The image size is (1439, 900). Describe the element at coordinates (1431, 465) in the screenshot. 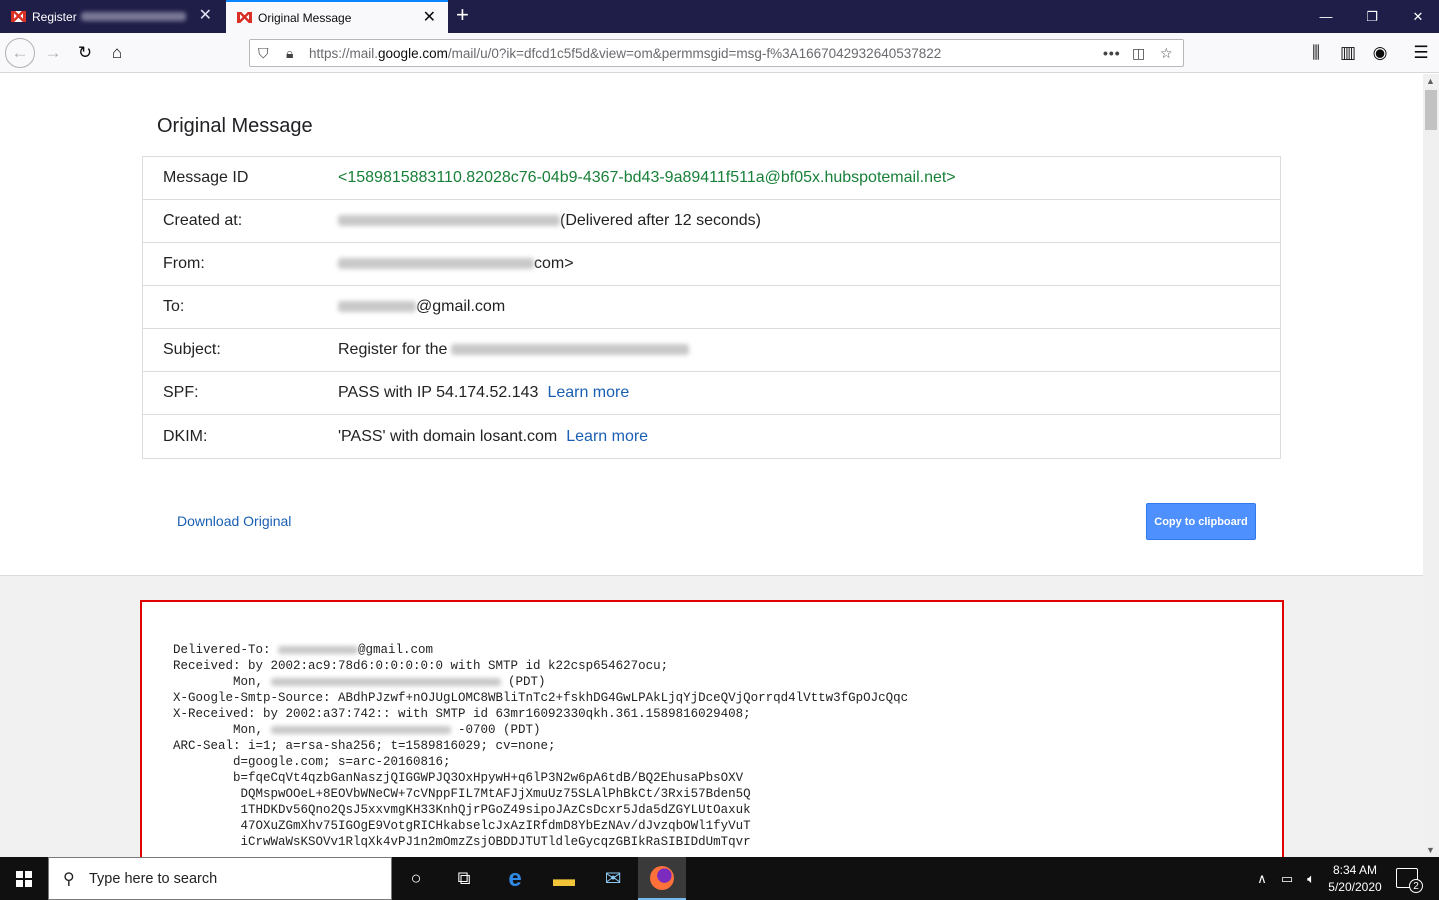

I see `vertical-scrollbar: ▲ ▼` at that location.